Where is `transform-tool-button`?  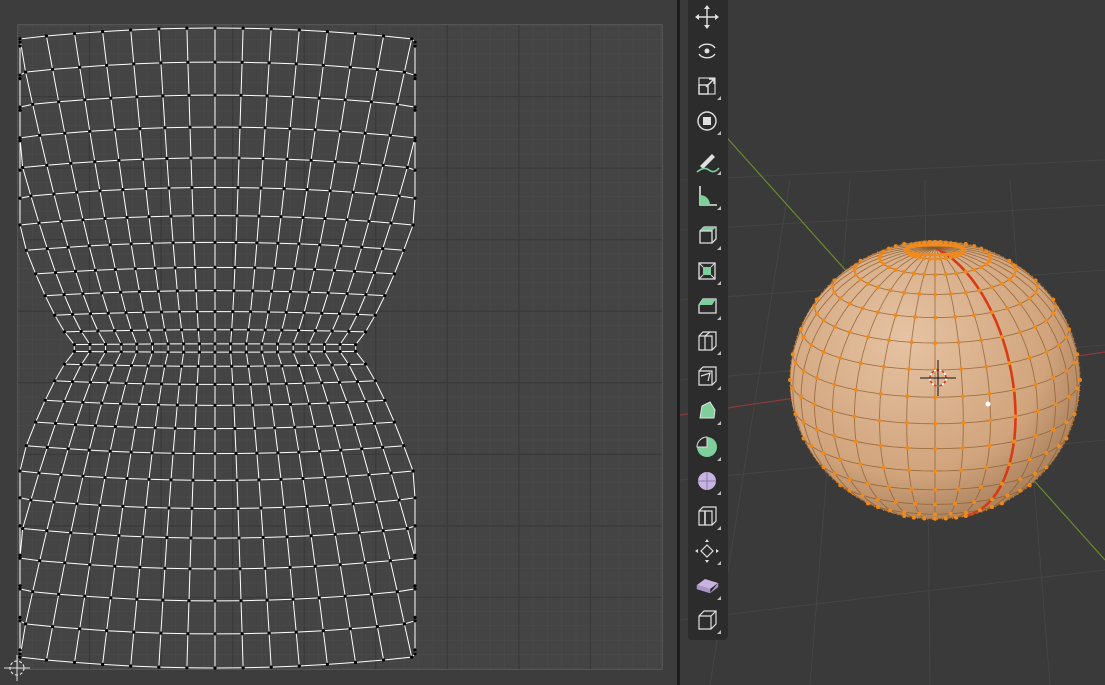
transform-tool-button is located at coordinates (707, 121).